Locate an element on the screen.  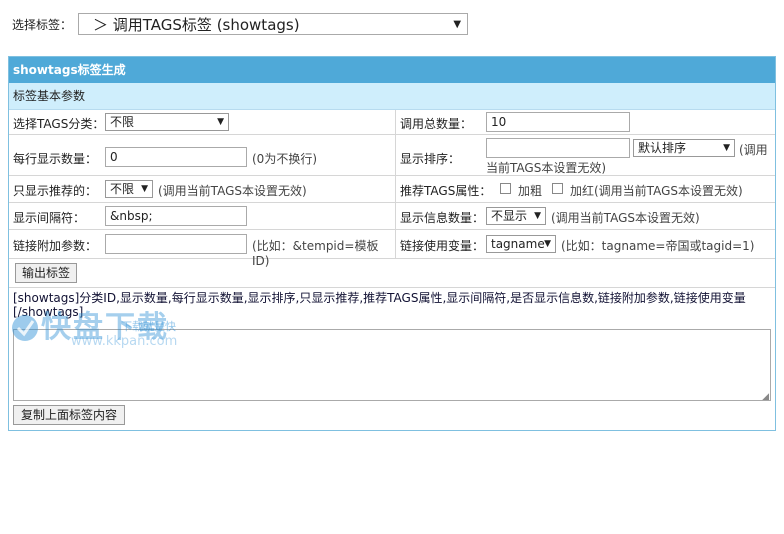
sort-label: 显示排序： is located at coordinates (430, 159).